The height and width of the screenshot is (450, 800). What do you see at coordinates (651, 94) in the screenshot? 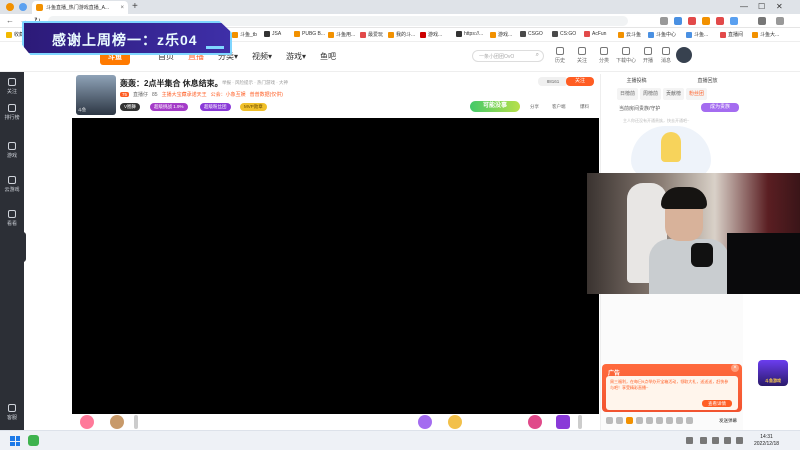
I see `tab-weekly-rank: 周榜前` at bounding box center [651, 94].